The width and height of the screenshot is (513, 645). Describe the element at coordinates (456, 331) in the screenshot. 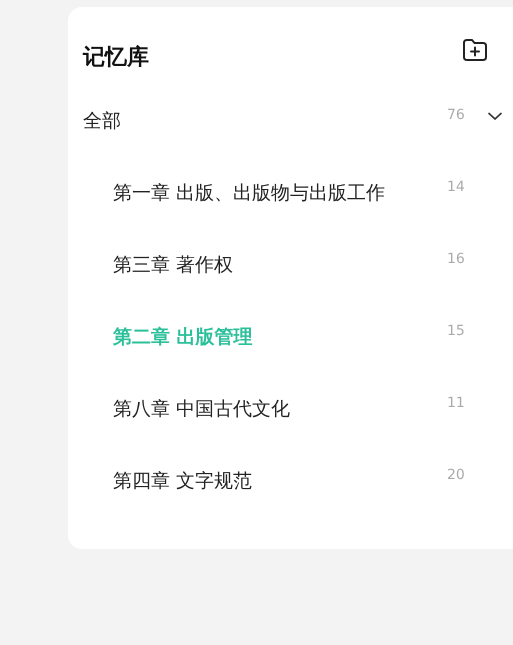

I see `item-count: 15` at that location.